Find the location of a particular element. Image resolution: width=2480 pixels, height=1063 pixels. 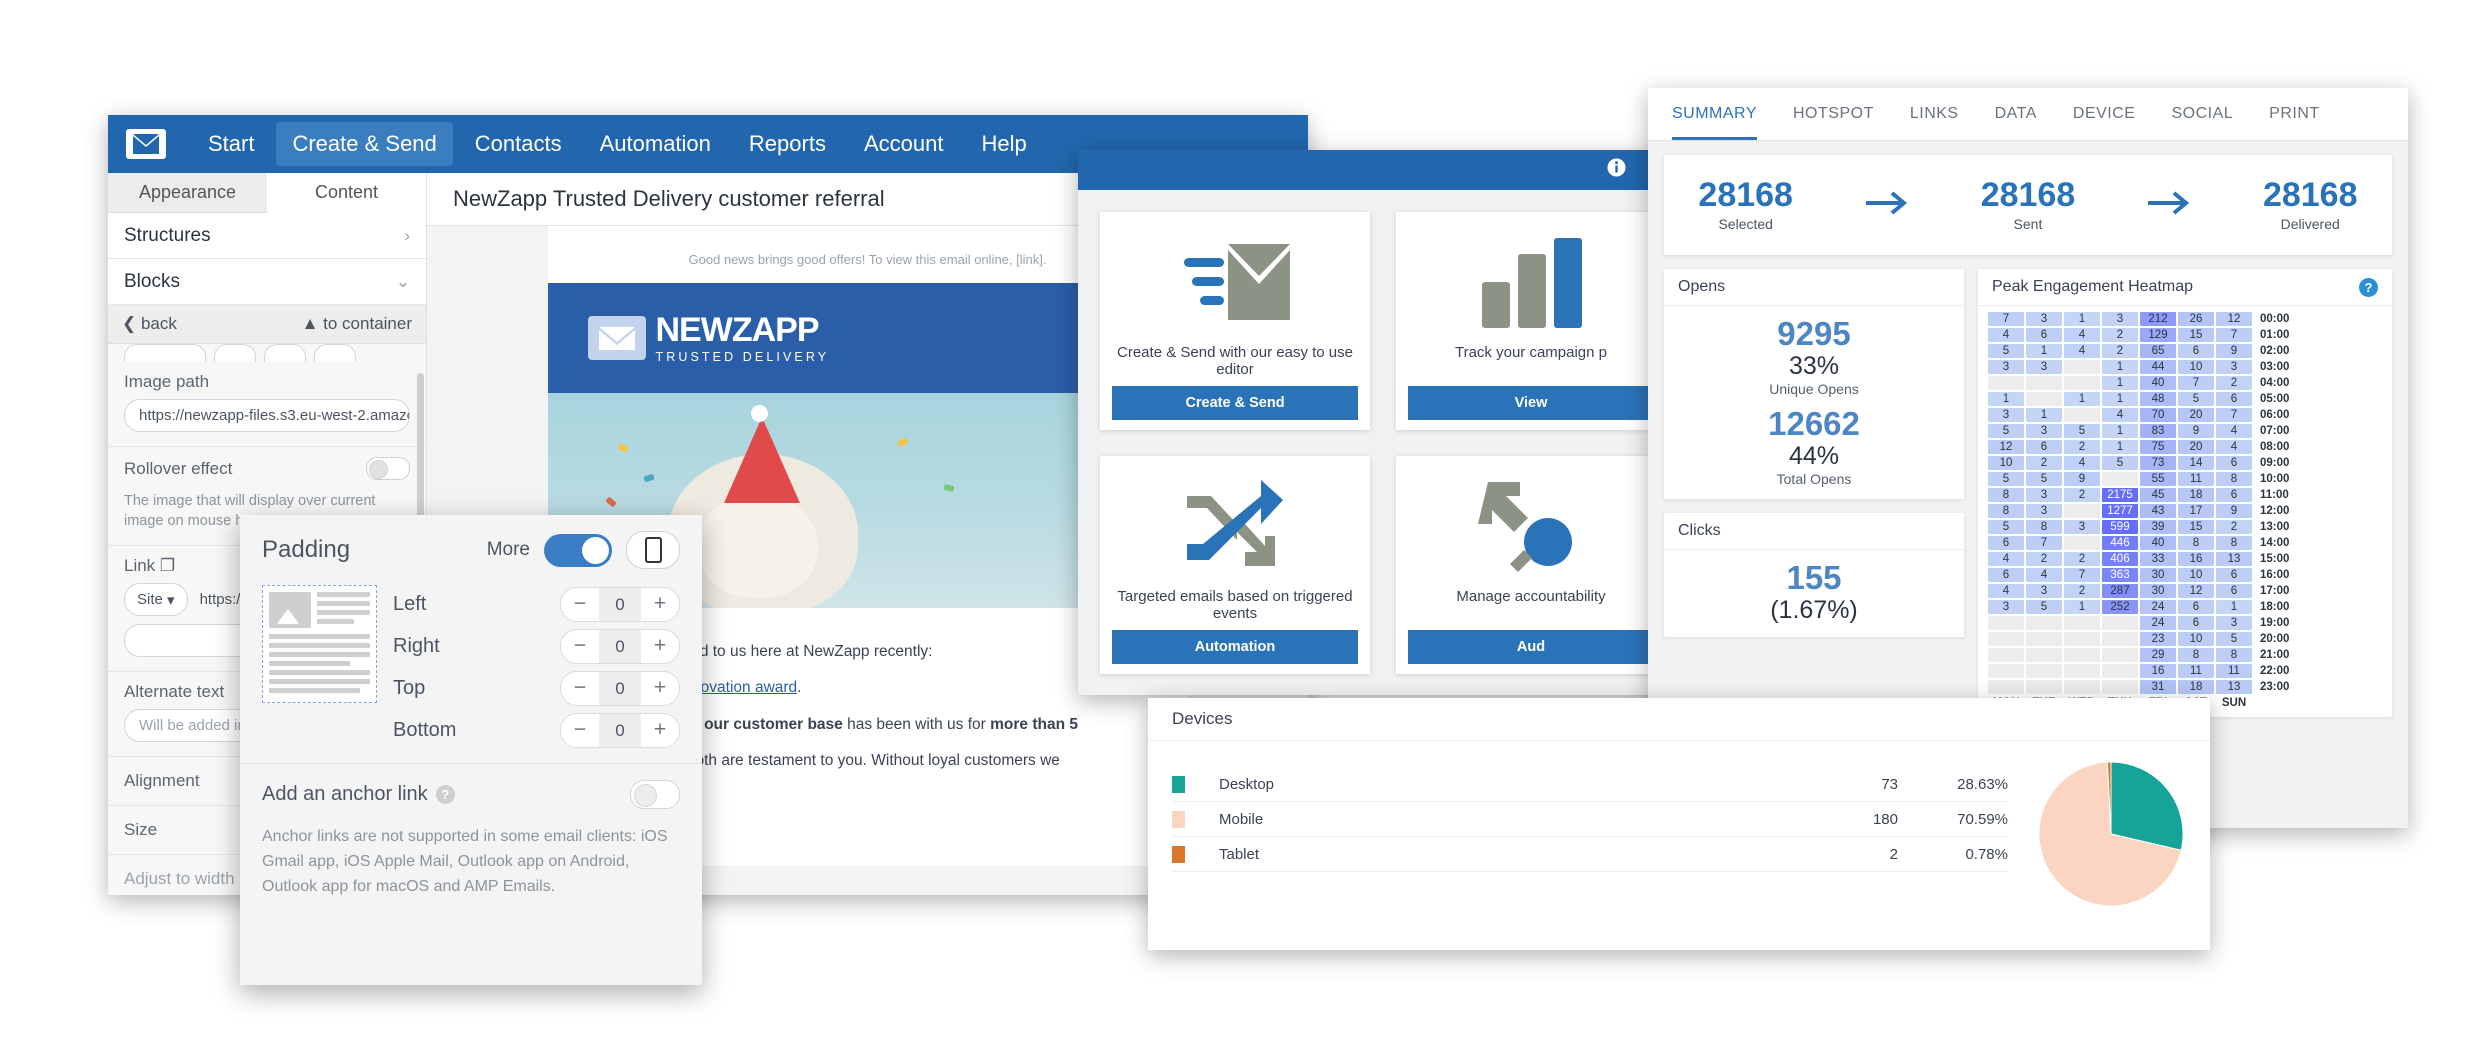

tab-data: DATA is located at coordinates (2016, 114).